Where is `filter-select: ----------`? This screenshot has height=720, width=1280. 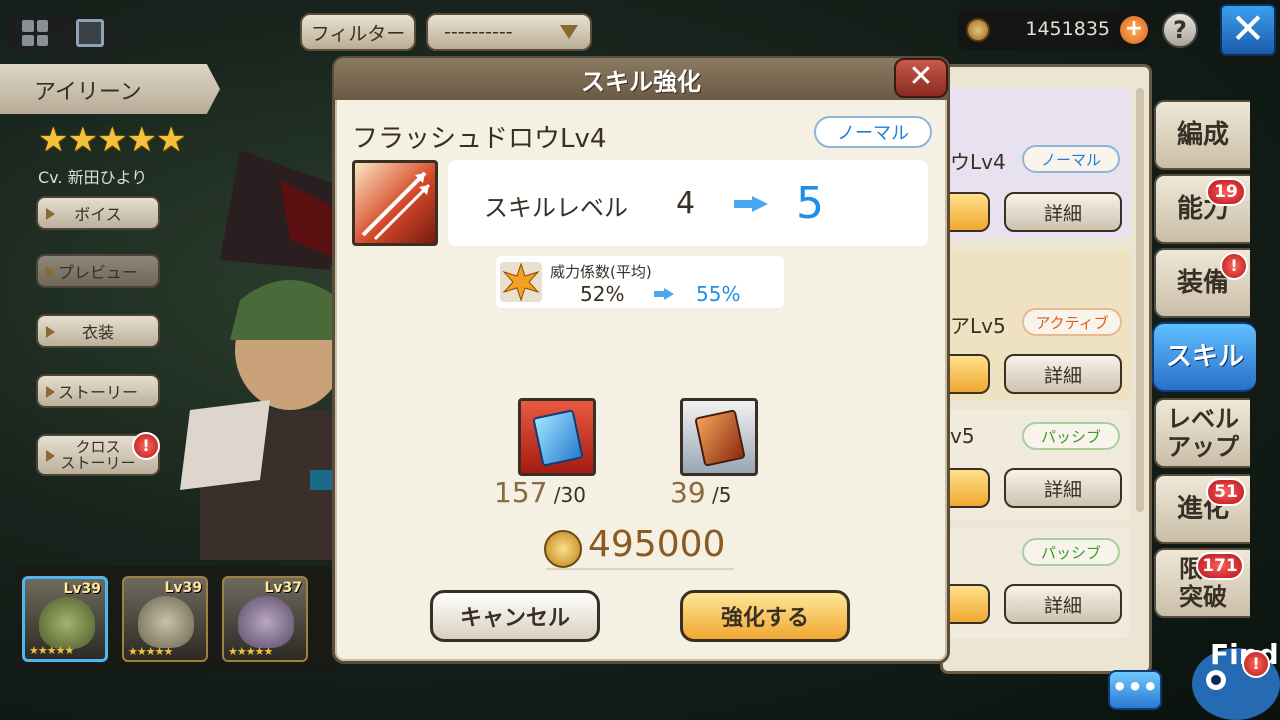
filter-select: ---------- is located at coordinates (509, 32).